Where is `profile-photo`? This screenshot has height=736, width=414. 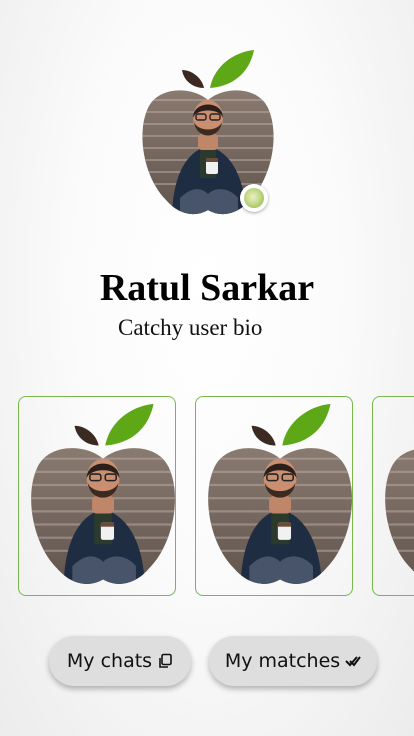 profile-photo is located at coordinates (208, 134).